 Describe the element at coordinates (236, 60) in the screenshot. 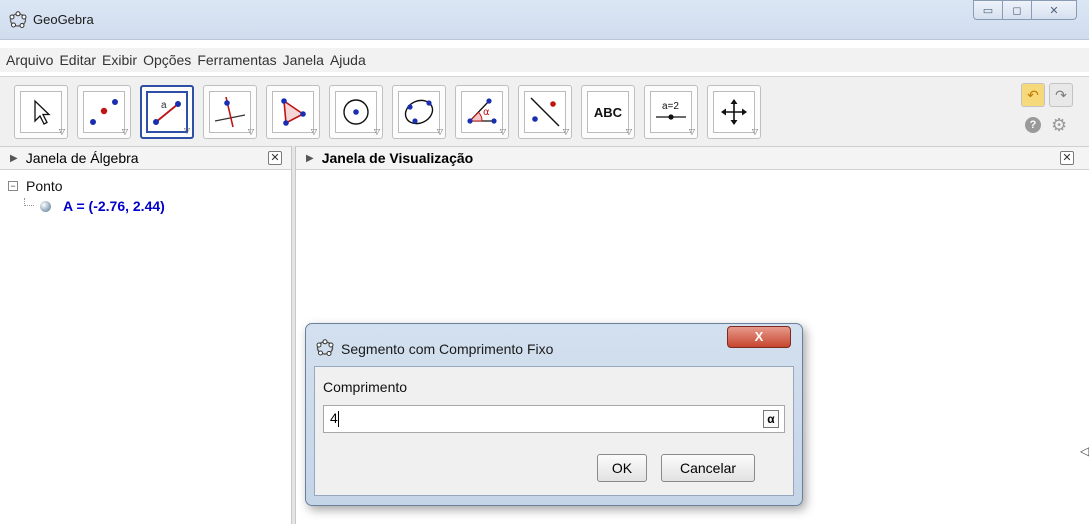

I see `menu-ferramentas: Ferramentas` at that location.